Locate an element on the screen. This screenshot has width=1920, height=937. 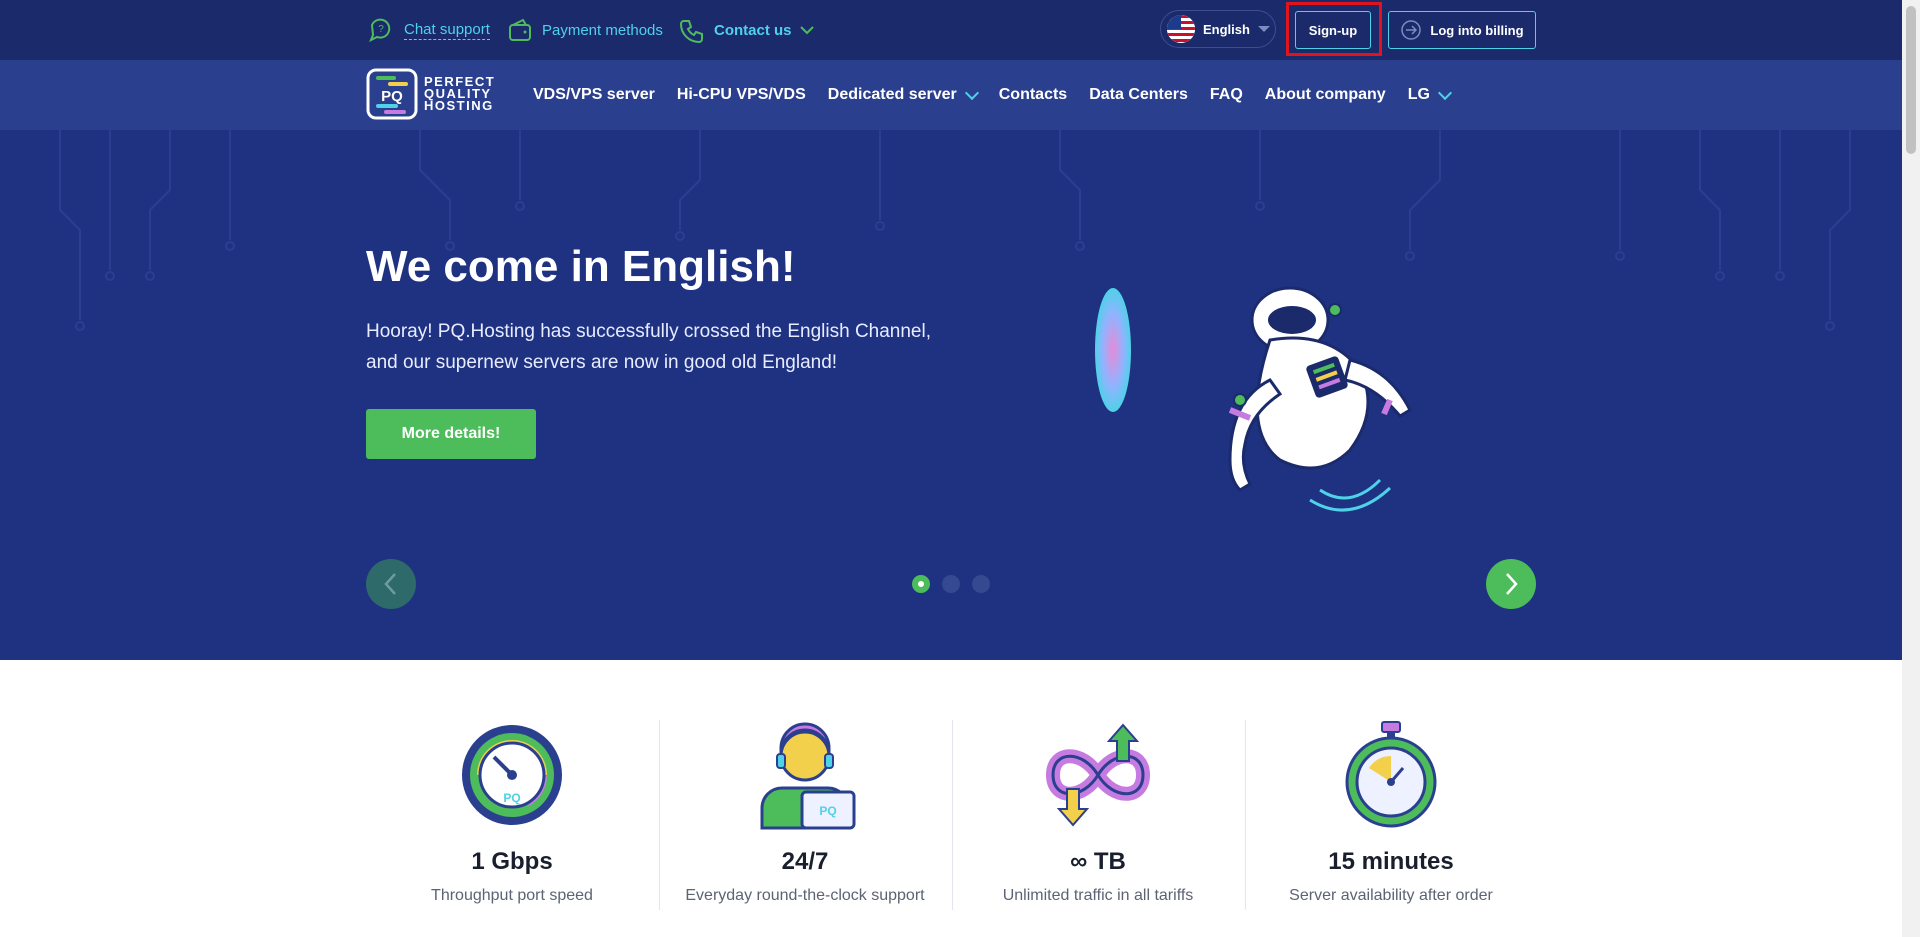
nav-label: Dedicated server is located at coordinates (892, 94).